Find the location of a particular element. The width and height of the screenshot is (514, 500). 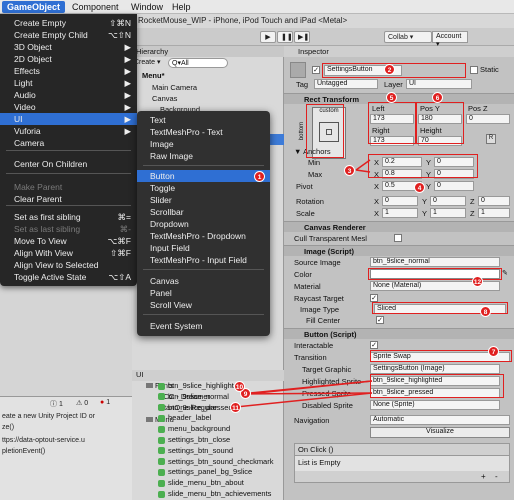

project-sprite-item: settings_btn_sound is located at coordinates (195, 450).